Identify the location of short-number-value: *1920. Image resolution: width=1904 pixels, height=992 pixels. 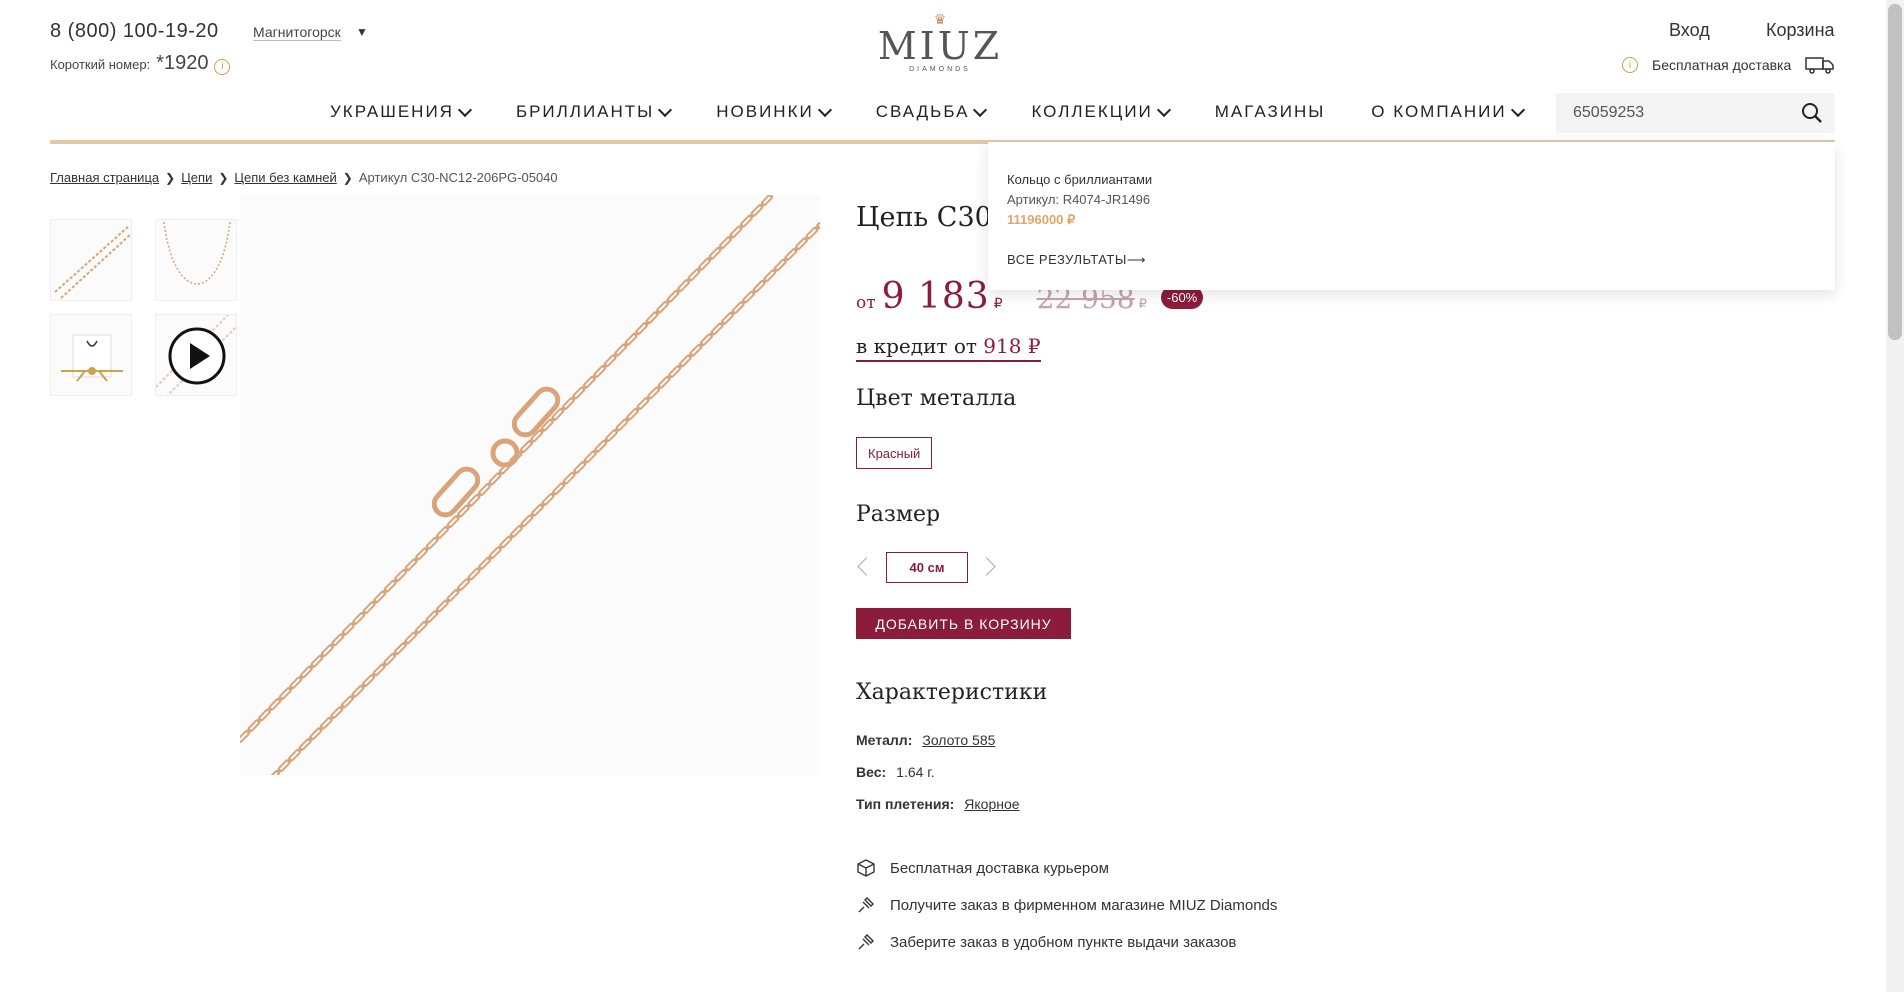
(182, 63).